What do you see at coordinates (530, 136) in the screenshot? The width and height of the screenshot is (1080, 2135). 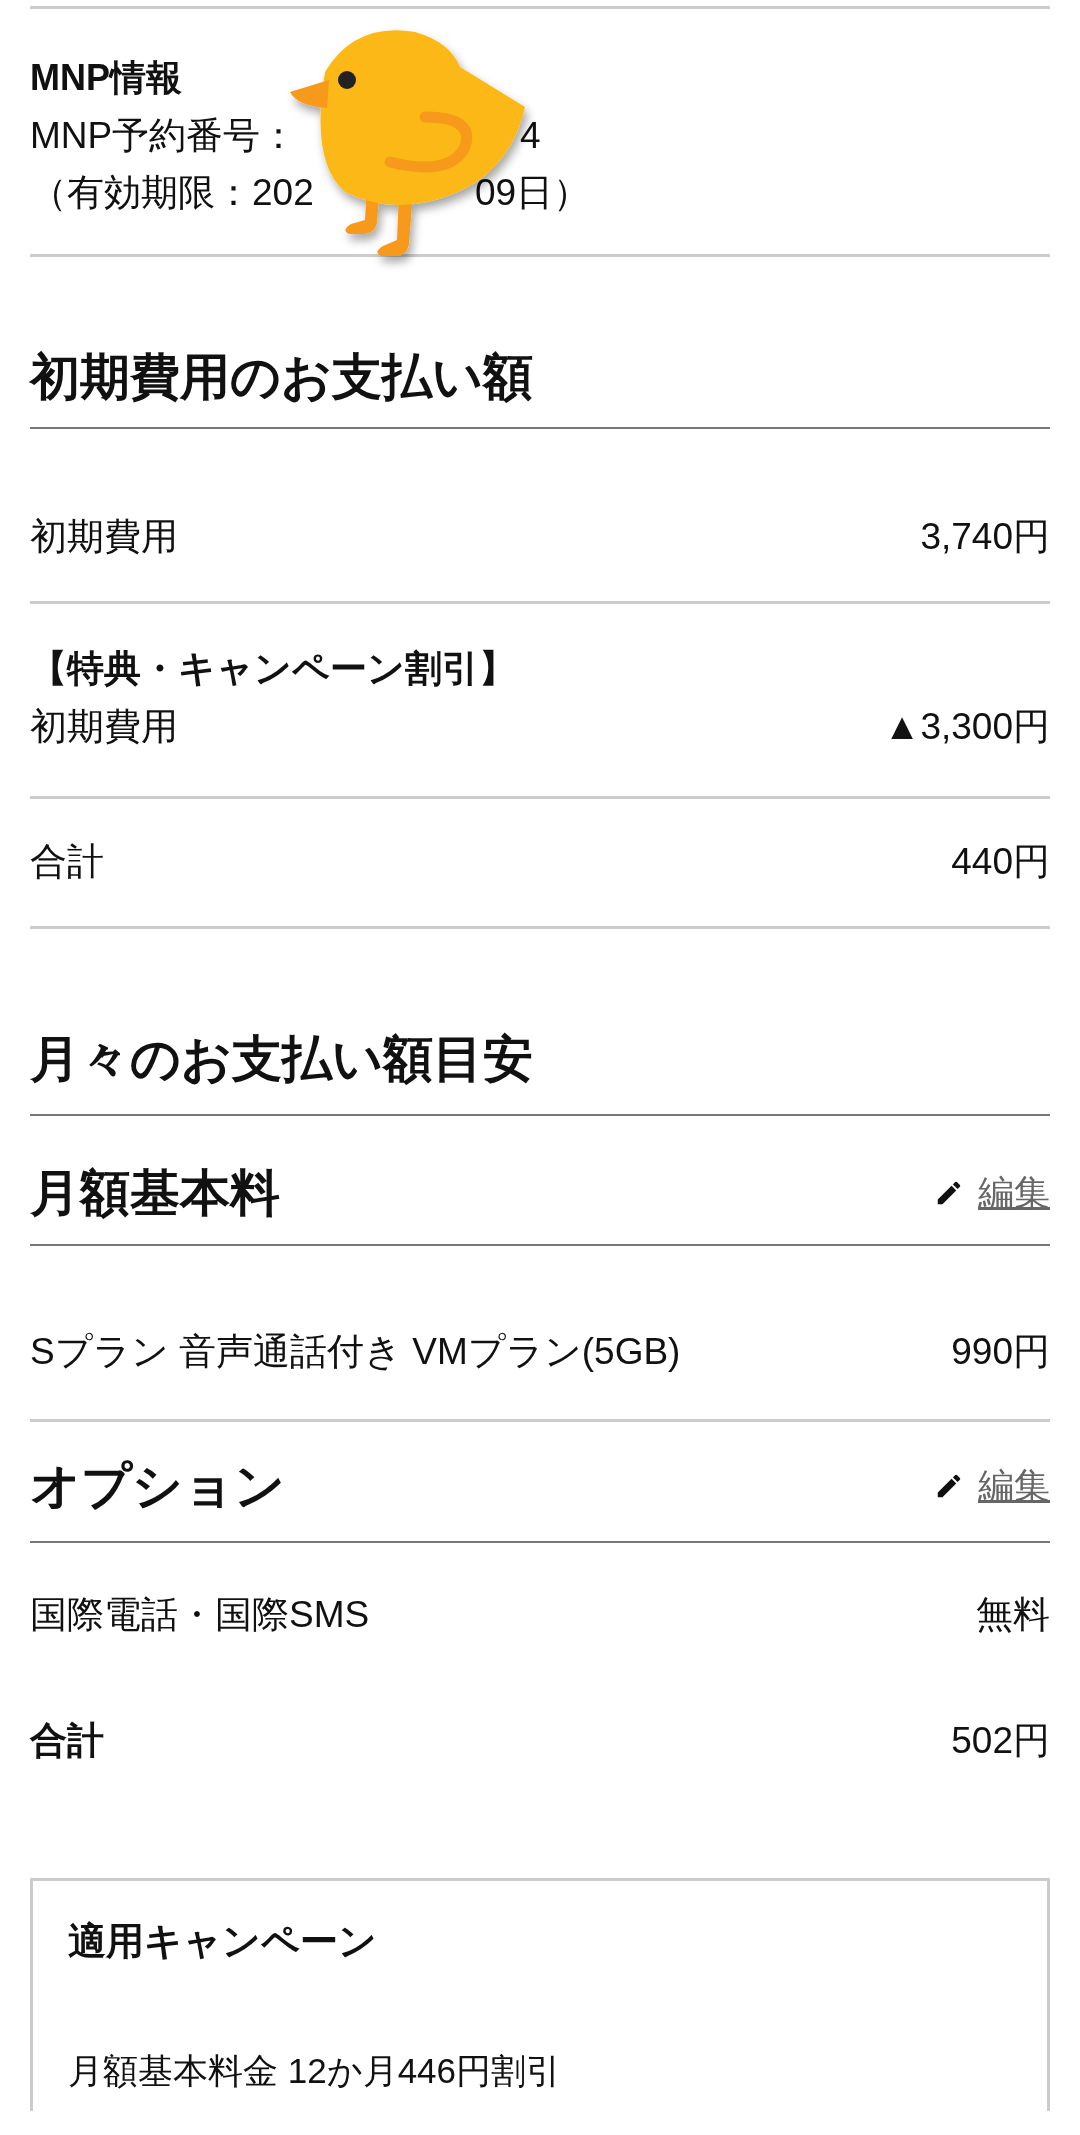 I see `mnp-number-fragment: 4` at bounding box center [530, 136].